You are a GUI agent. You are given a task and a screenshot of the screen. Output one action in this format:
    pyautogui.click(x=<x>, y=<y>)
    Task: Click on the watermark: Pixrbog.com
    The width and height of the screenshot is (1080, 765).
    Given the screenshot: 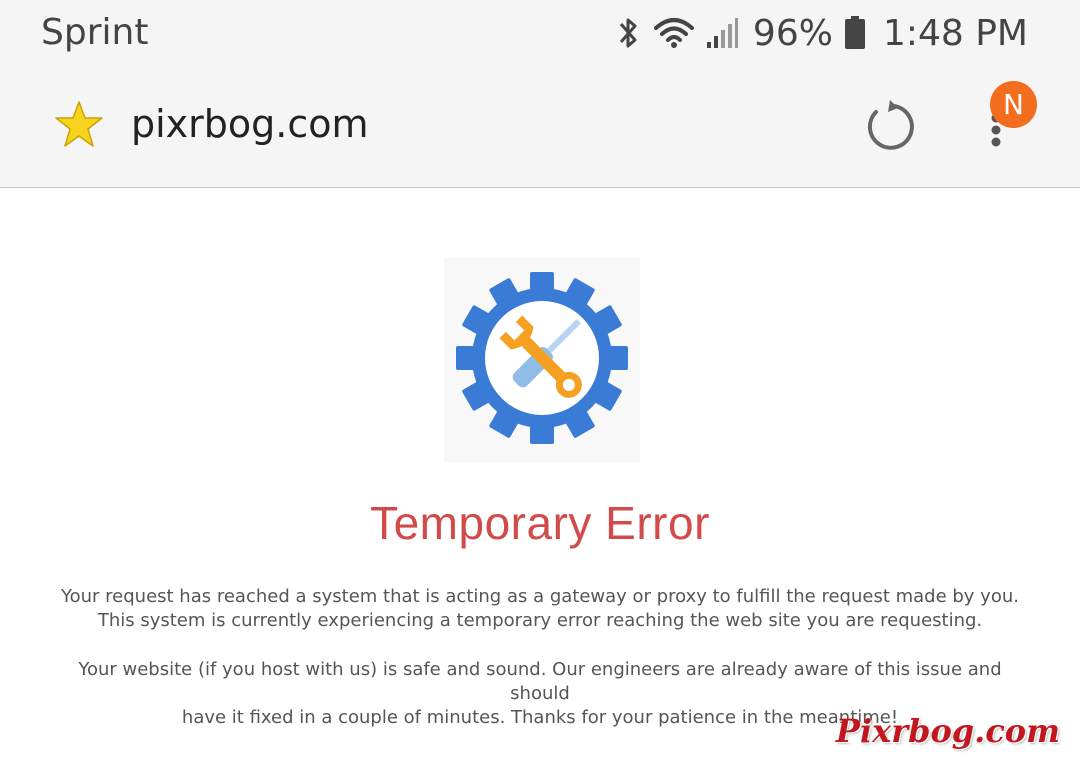 What is the action you would take?
    pyautogui.click(x=947, y=731)
    